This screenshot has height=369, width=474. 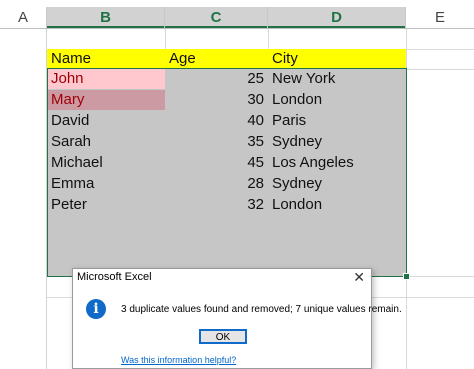 I want to click on column-header-e: E, so click(x=440, y=17).